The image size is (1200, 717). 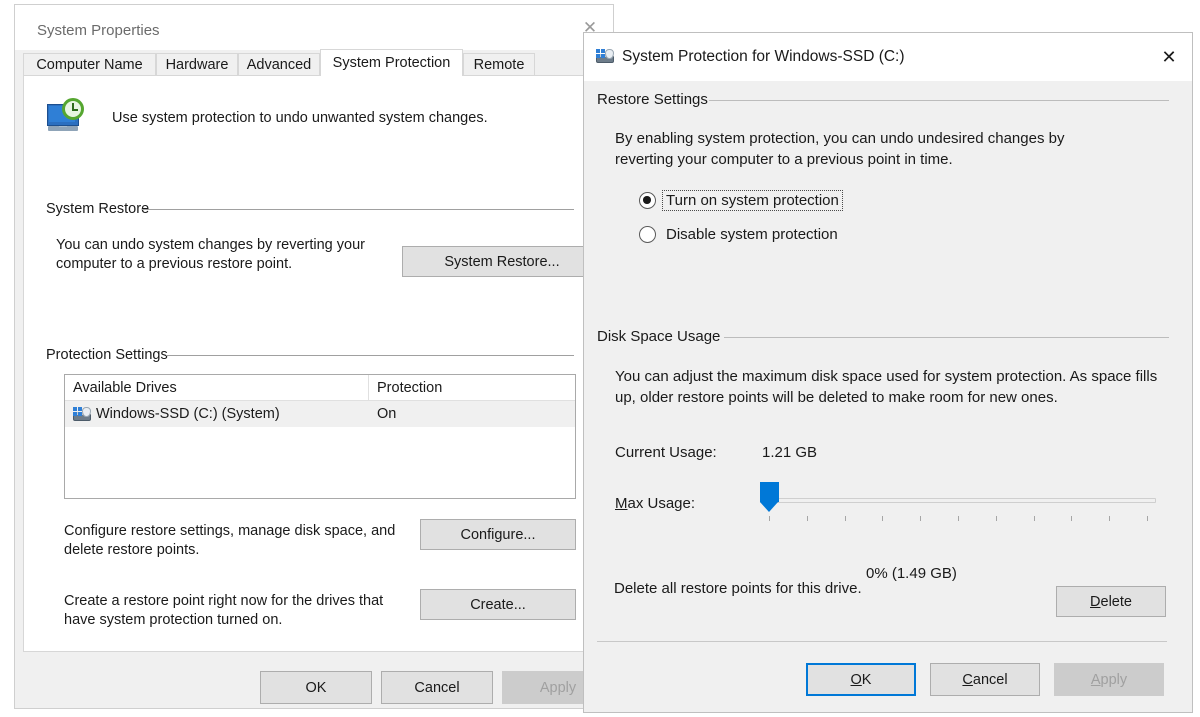 I want to click on cancel-button: Cancel, so click(x=437, y=687).